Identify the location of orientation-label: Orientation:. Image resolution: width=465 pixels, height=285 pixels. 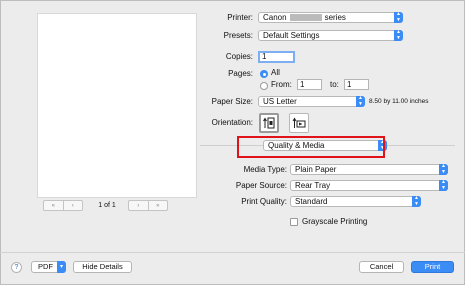
(232, 122).